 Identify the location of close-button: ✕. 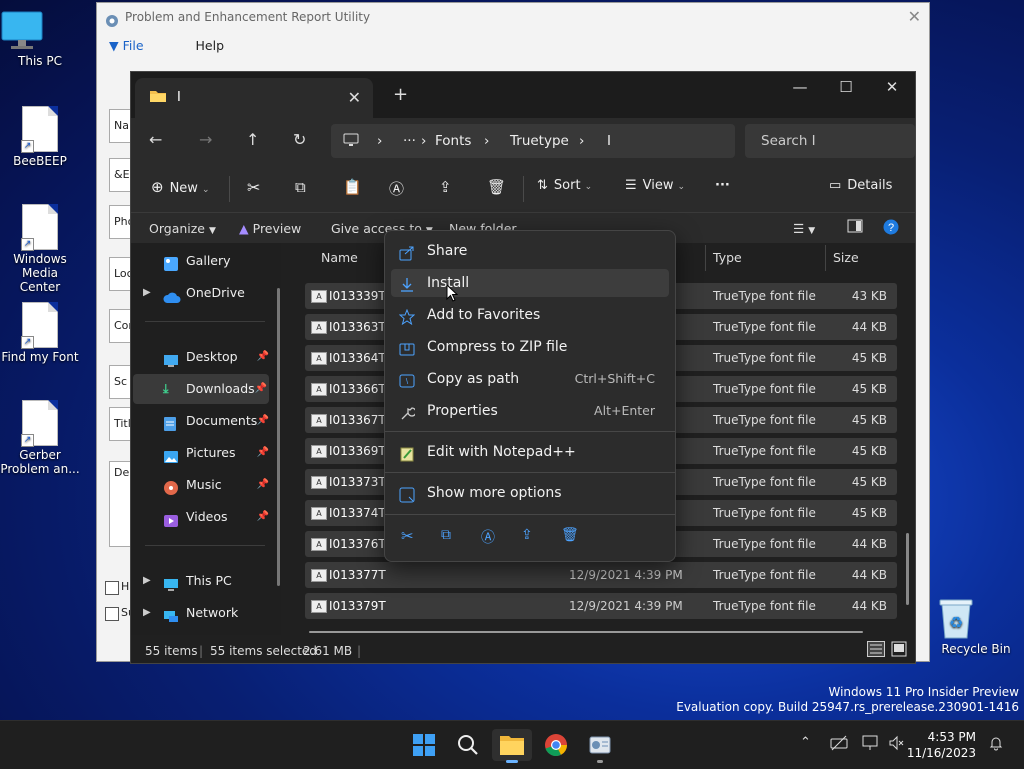
(892, 87).